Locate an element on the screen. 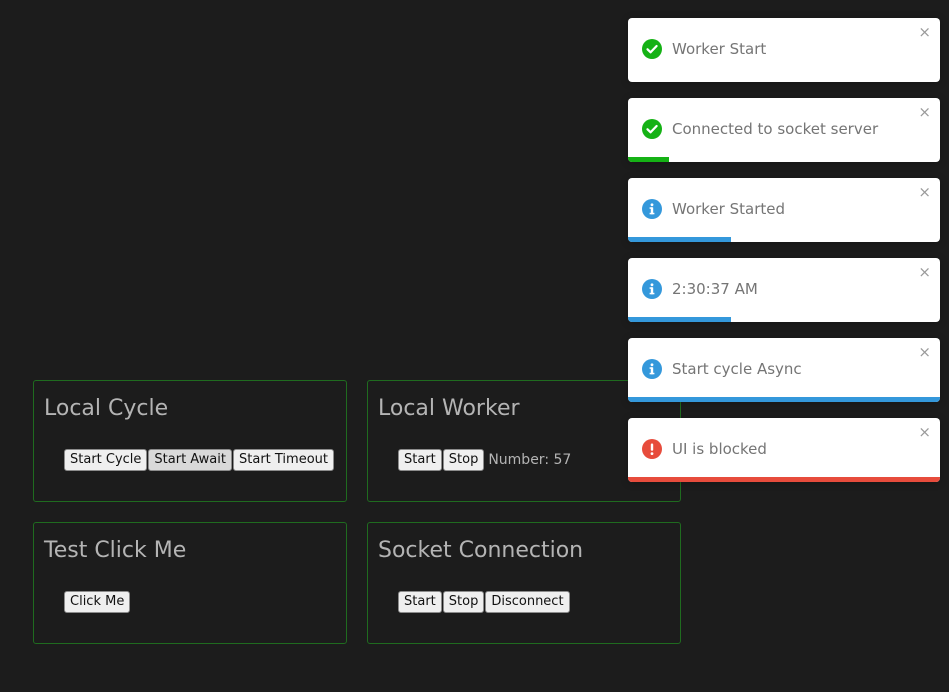 This screenshot has width=949, height=692. socket-controls: Start Stop Disconnect is located at coordinates (484, 602).